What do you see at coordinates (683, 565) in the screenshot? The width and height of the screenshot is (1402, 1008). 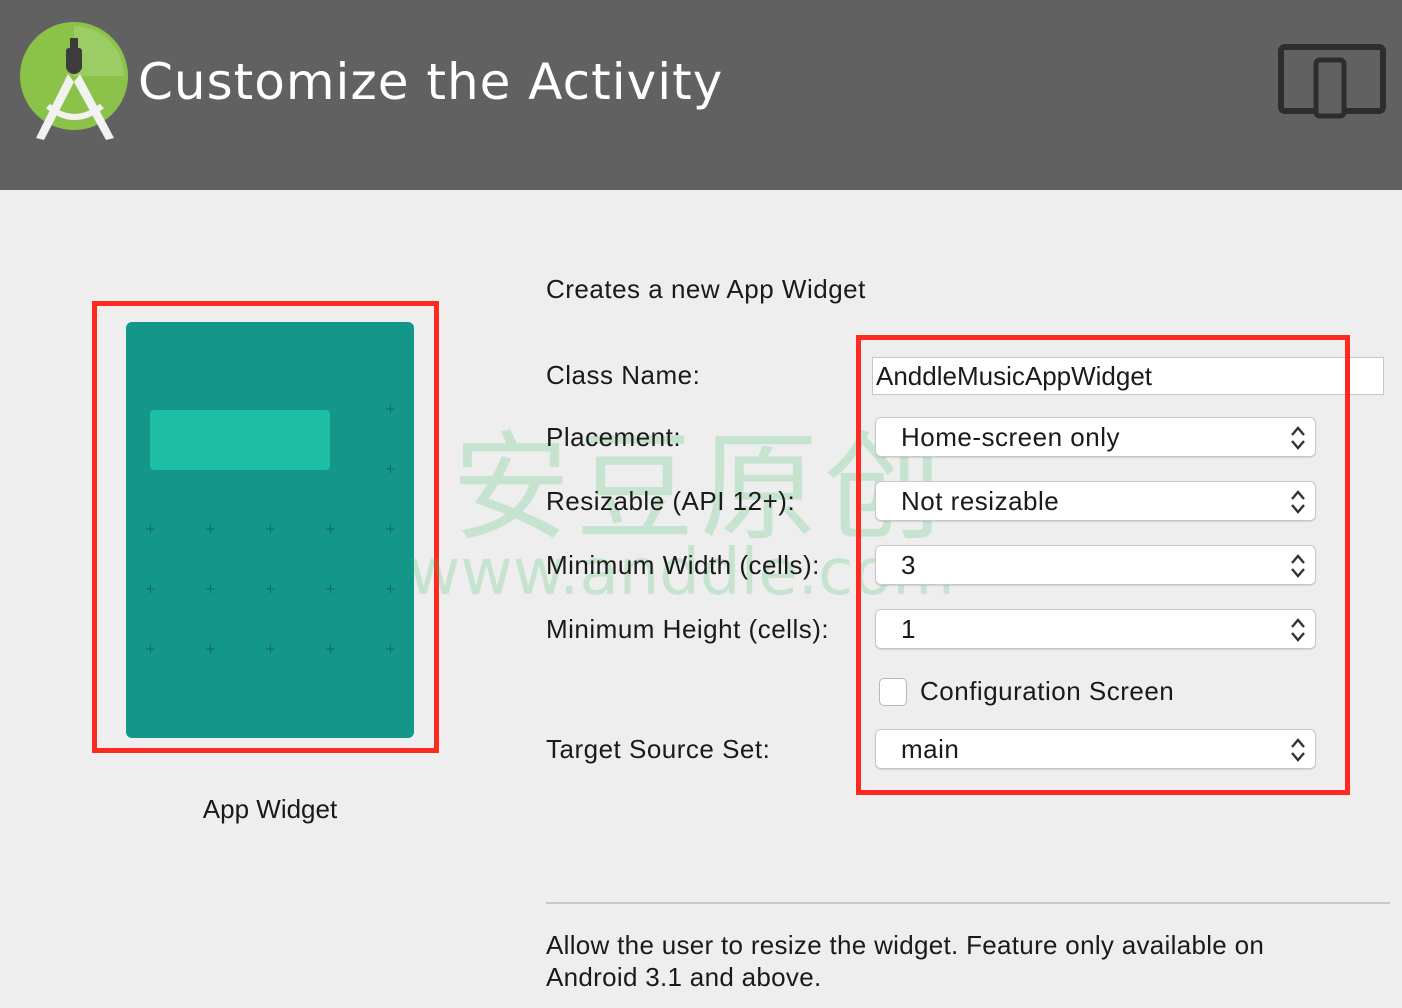 I see `min-width-label: Minimum Width (cells):` at bounding box center [683, 565].